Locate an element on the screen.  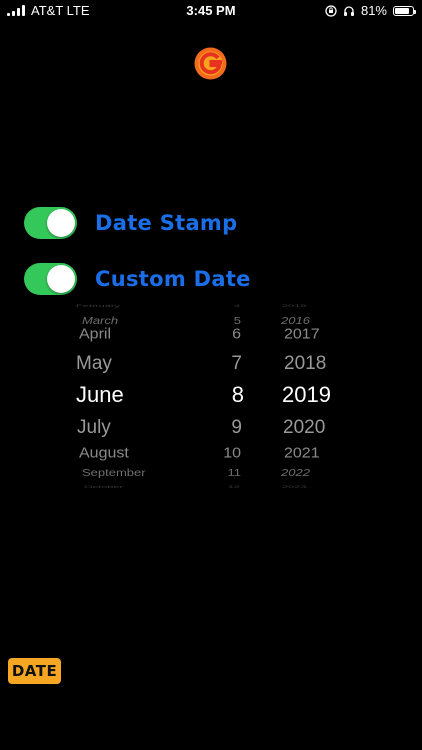
picker-day-item: 4 is located at coordinates (237, 306).